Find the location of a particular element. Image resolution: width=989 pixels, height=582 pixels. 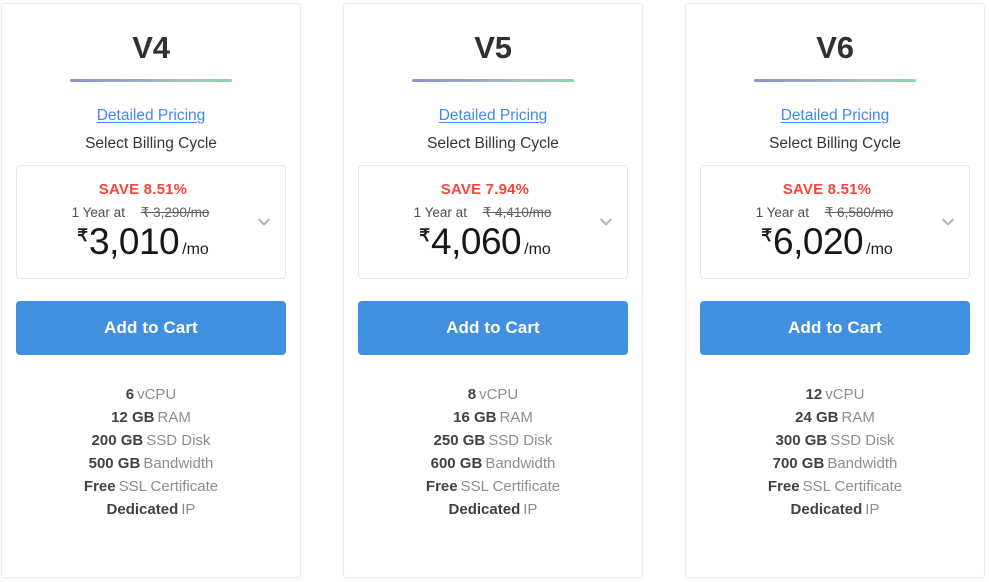

feature-value: 700 GB is located at coordinates (798, 463).